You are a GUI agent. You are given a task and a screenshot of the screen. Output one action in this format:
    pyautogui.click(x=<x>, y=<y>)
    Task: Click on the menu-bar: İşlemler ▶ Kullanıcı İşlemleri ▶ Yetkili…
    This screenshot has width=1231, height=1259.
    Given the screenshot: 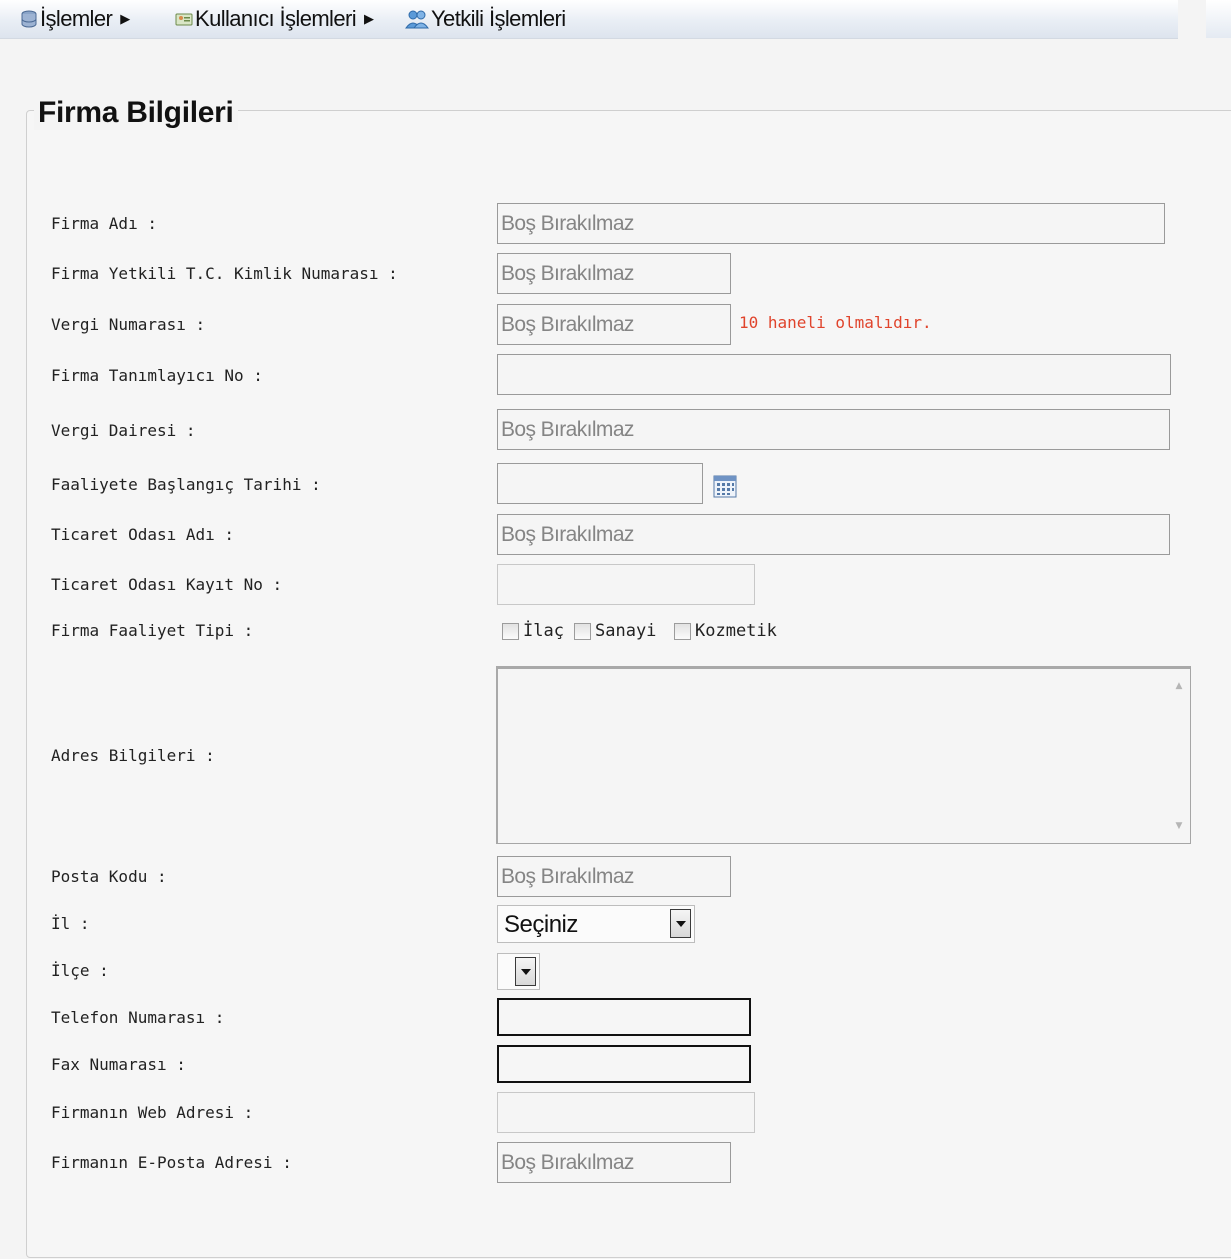 What is the action you would take?
    pyautogui.click(x=589, y=19)
    